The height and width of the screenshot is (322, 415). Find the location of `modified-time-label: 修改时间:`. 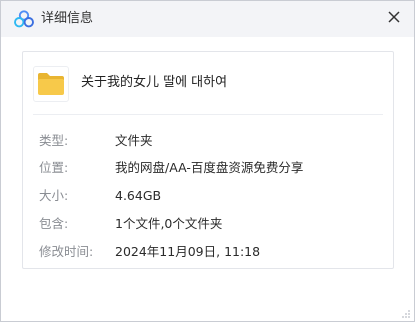

modified-time-label: 修改时间: is located at coordinates (66, 251).